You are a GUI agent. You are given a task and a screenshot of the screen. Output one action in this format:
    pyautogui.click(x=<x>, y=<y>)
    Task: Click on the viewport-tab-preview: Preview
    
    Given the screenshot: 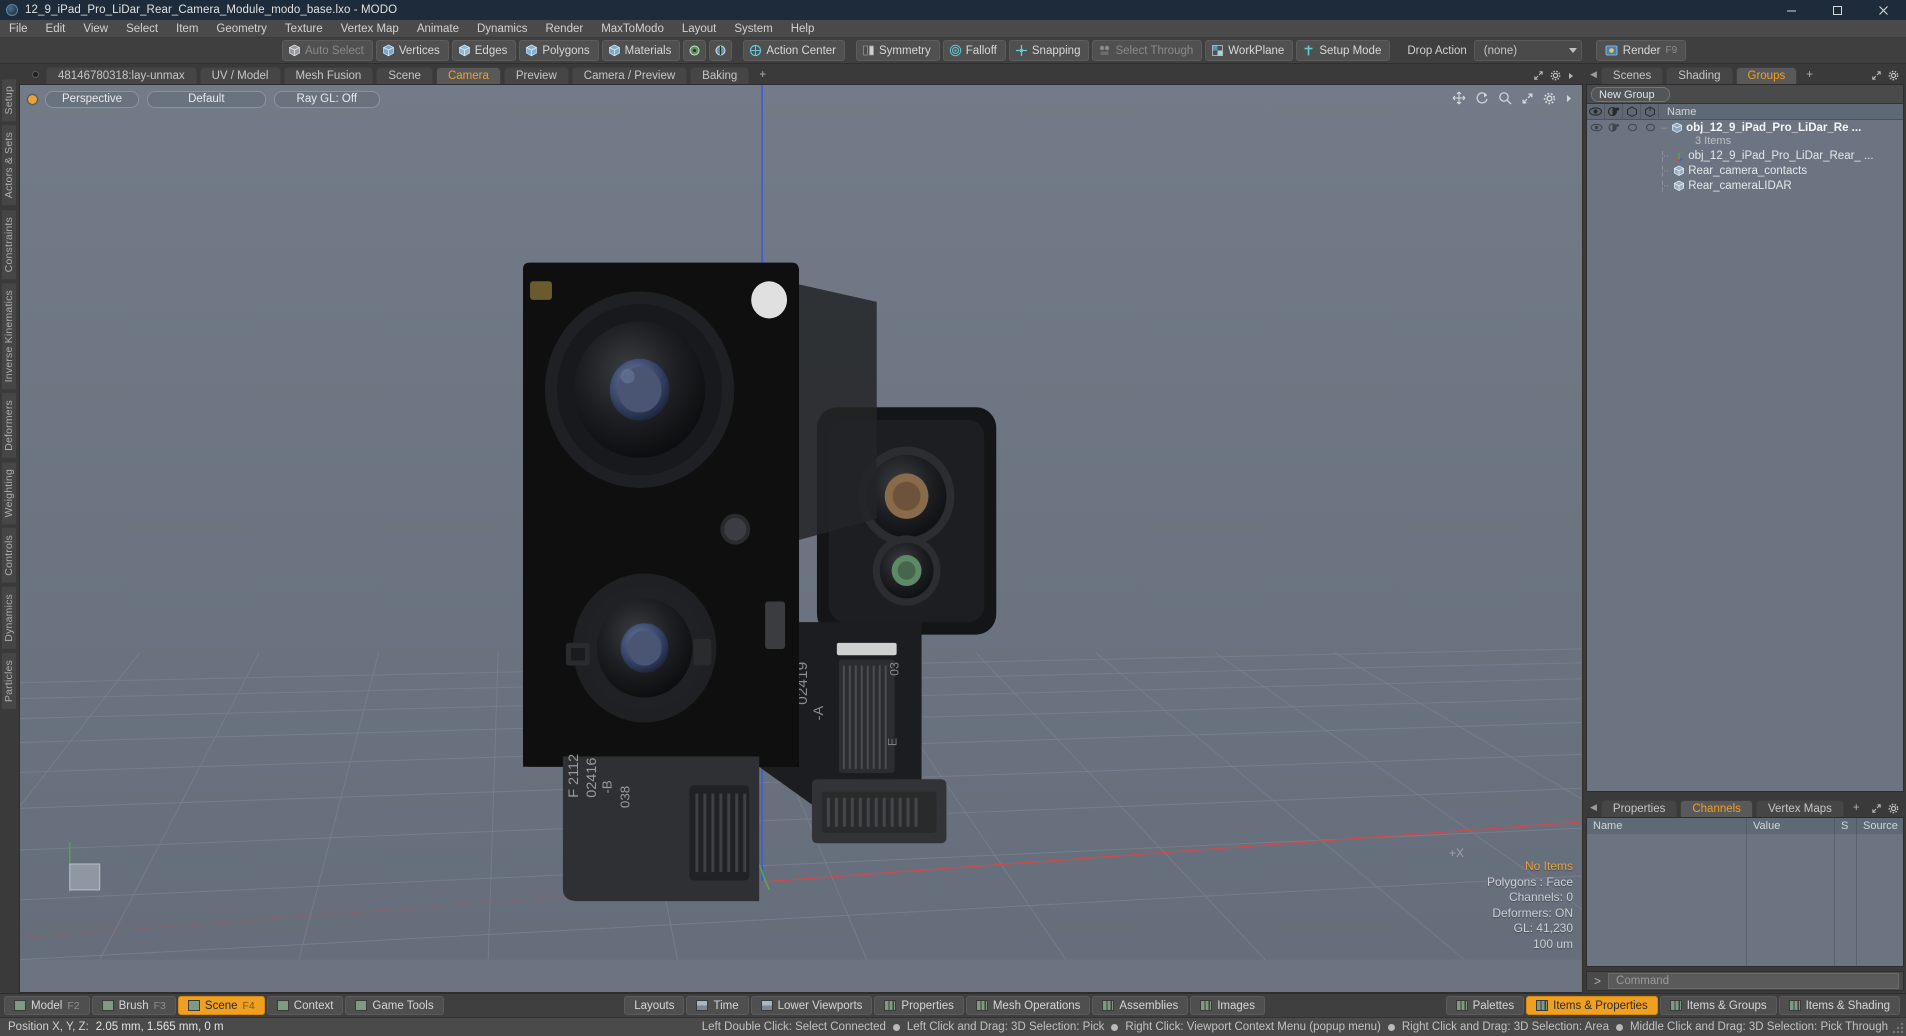 What is the action you would take?
    pyautogui.click(x=536, y=75)
    